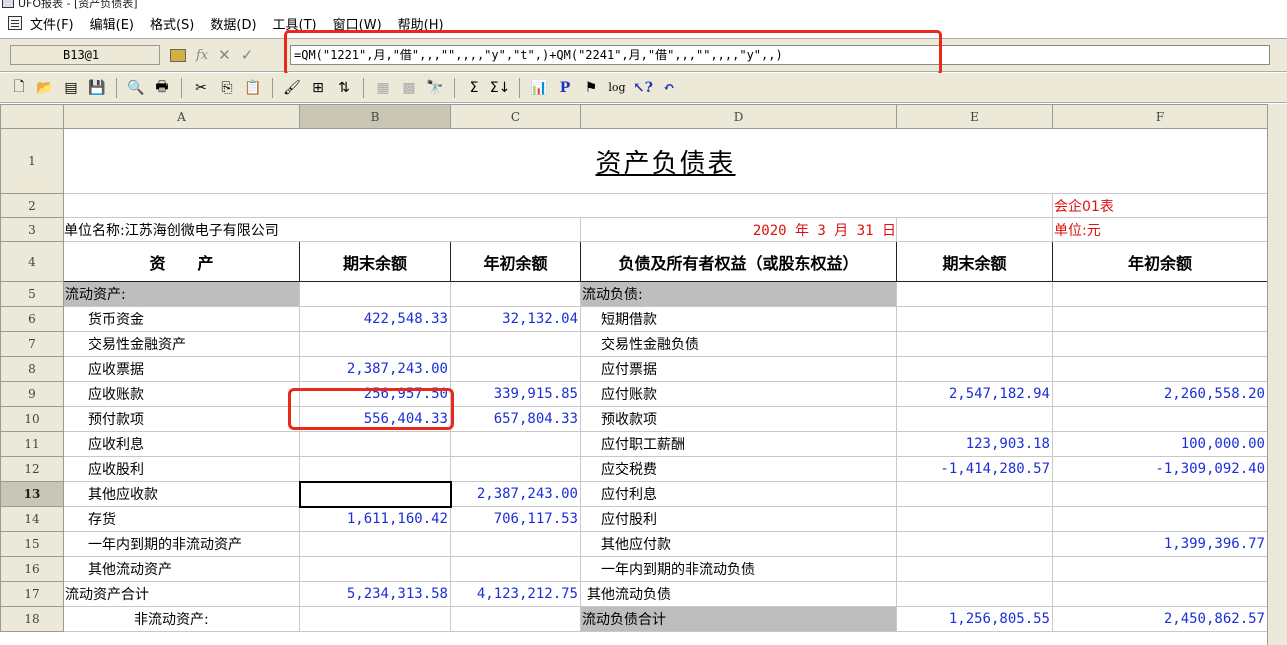 This screenshot has height=645, width=1287. What do you see at coordinates (32, 619) in the screenshot?
I see `row-header: 18` at bounding box center [32, 619].